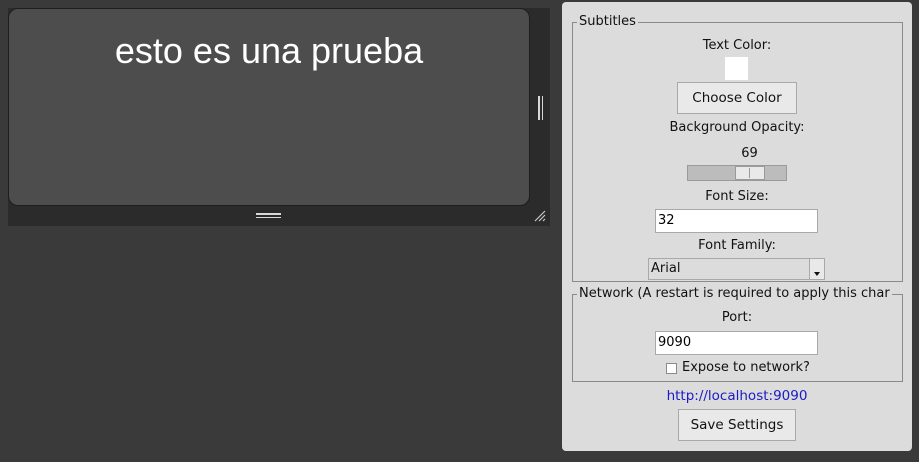  Describe the element at coordinates (736, 269) in the screenshot. I see `font-family-select: Arial` at that location.